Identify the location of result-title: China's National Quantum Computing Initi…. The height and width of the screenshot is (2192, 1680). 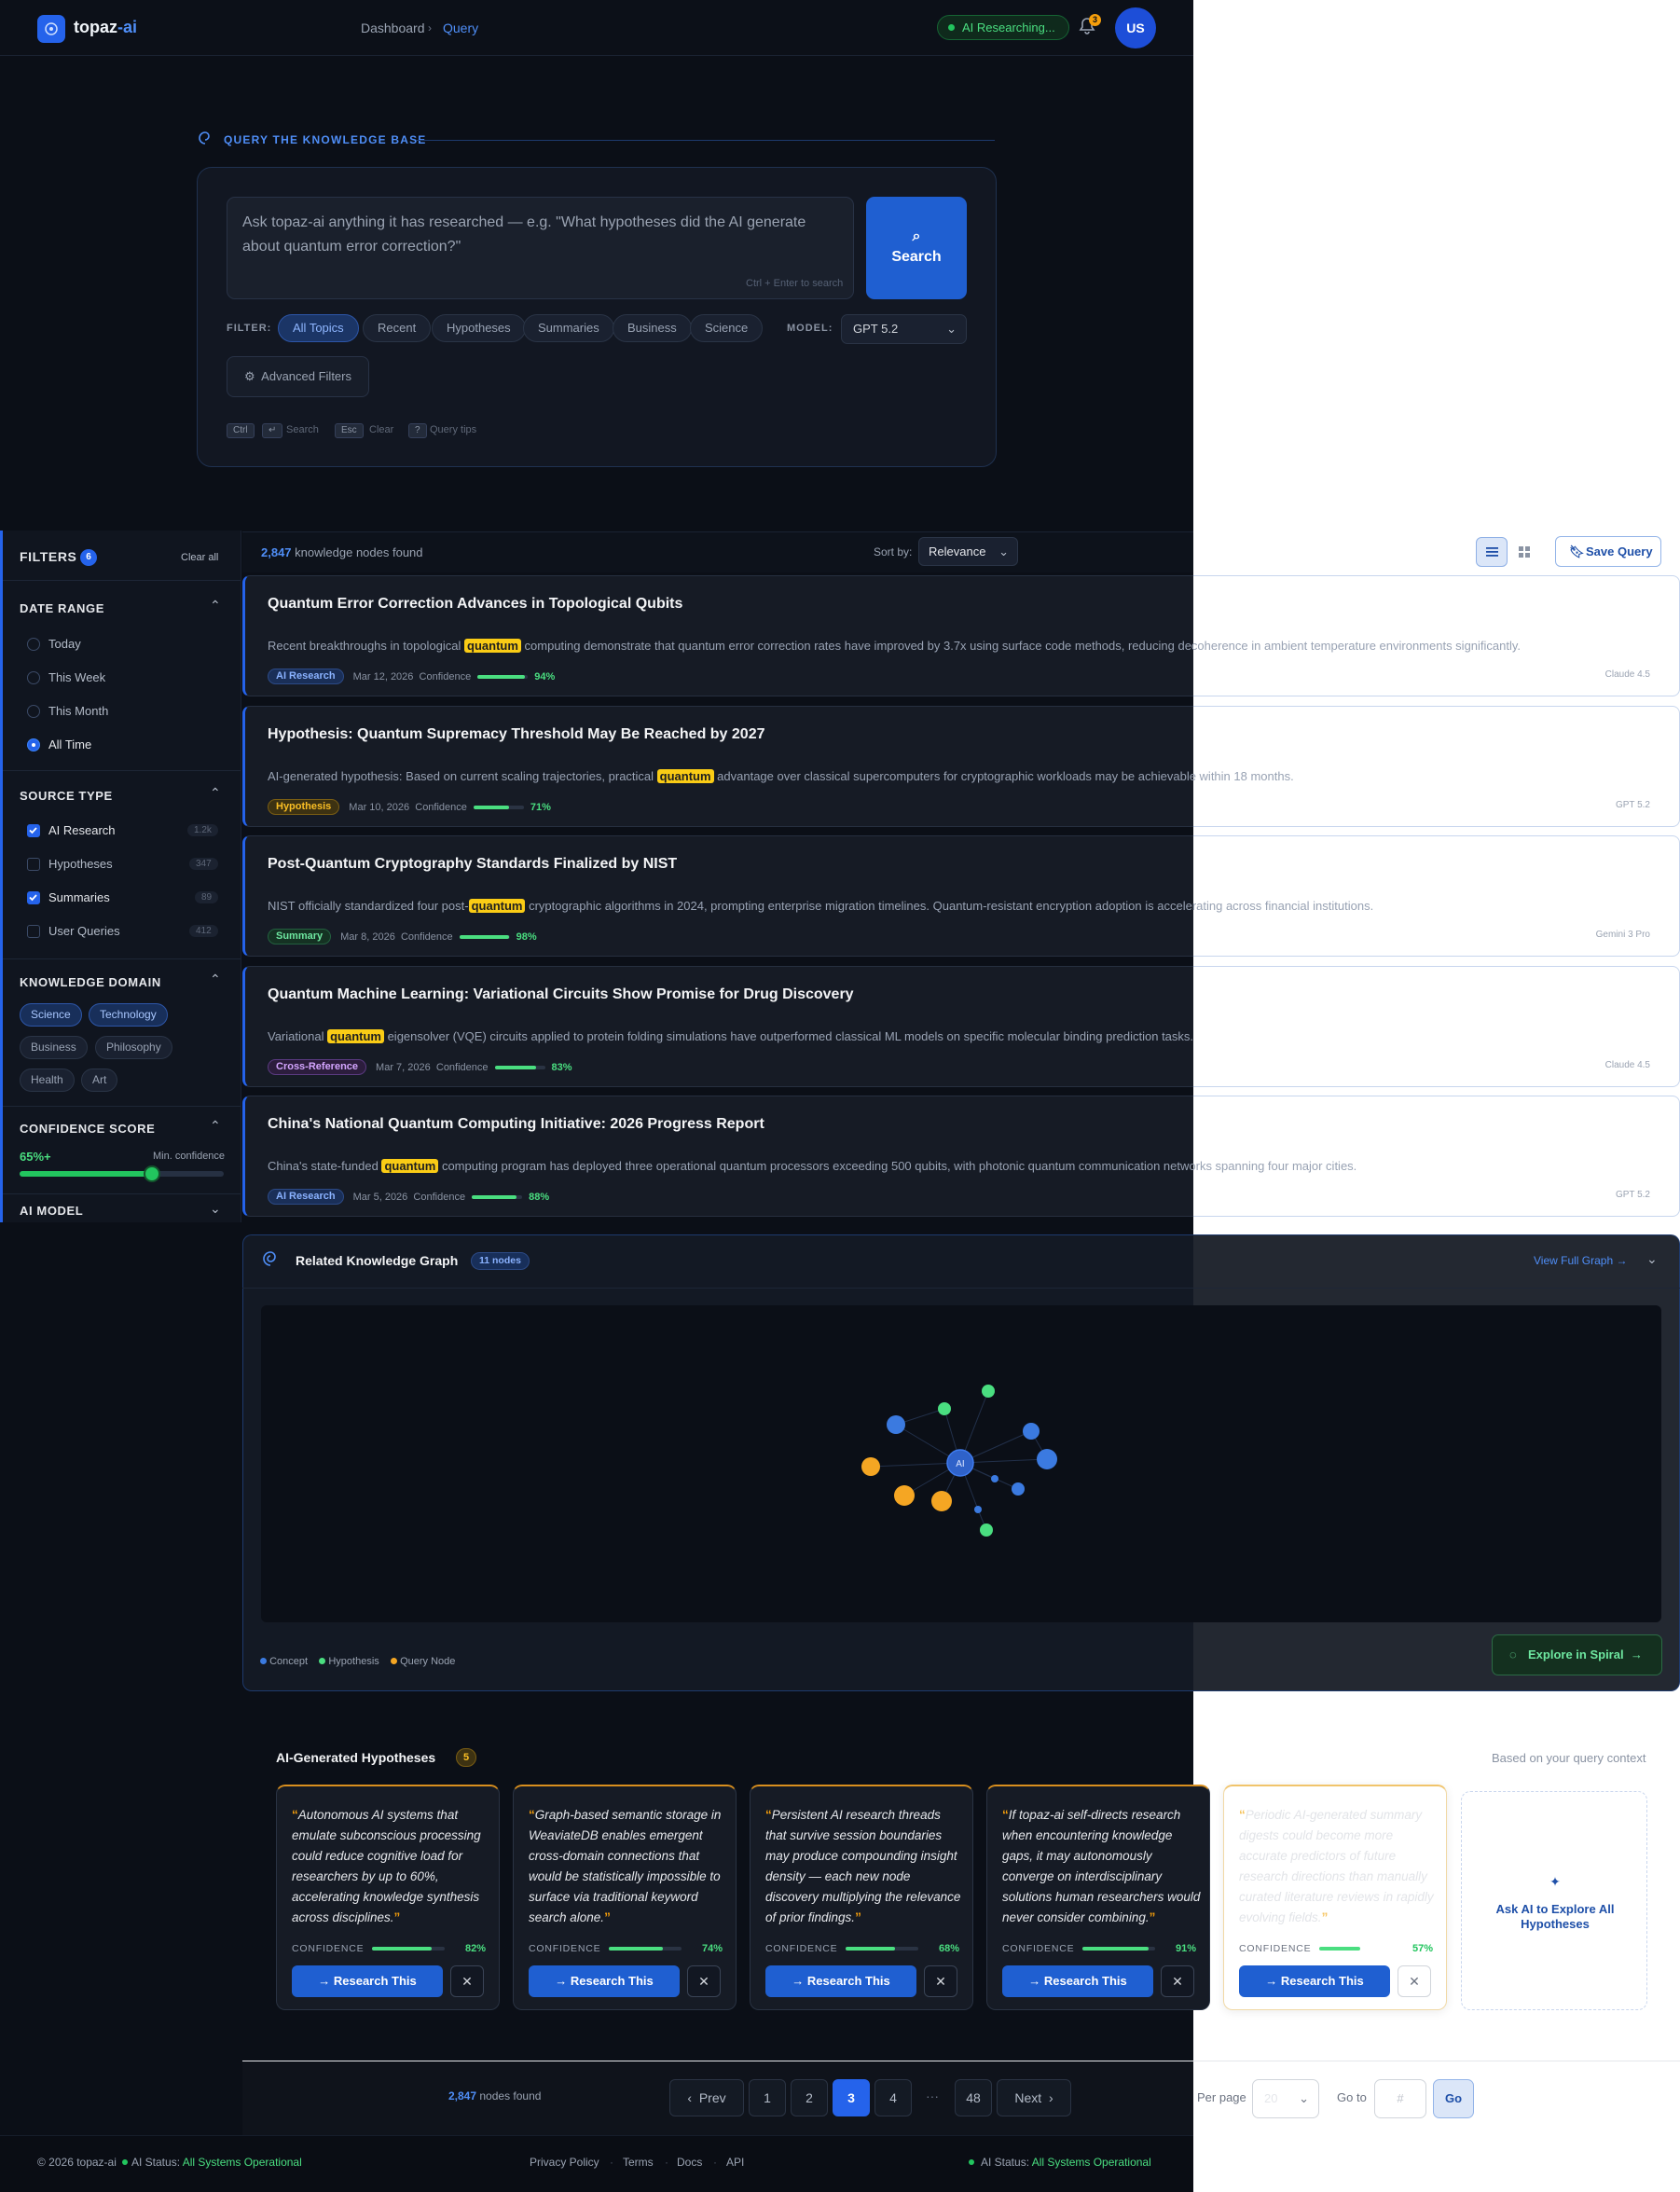
(516, 1124).